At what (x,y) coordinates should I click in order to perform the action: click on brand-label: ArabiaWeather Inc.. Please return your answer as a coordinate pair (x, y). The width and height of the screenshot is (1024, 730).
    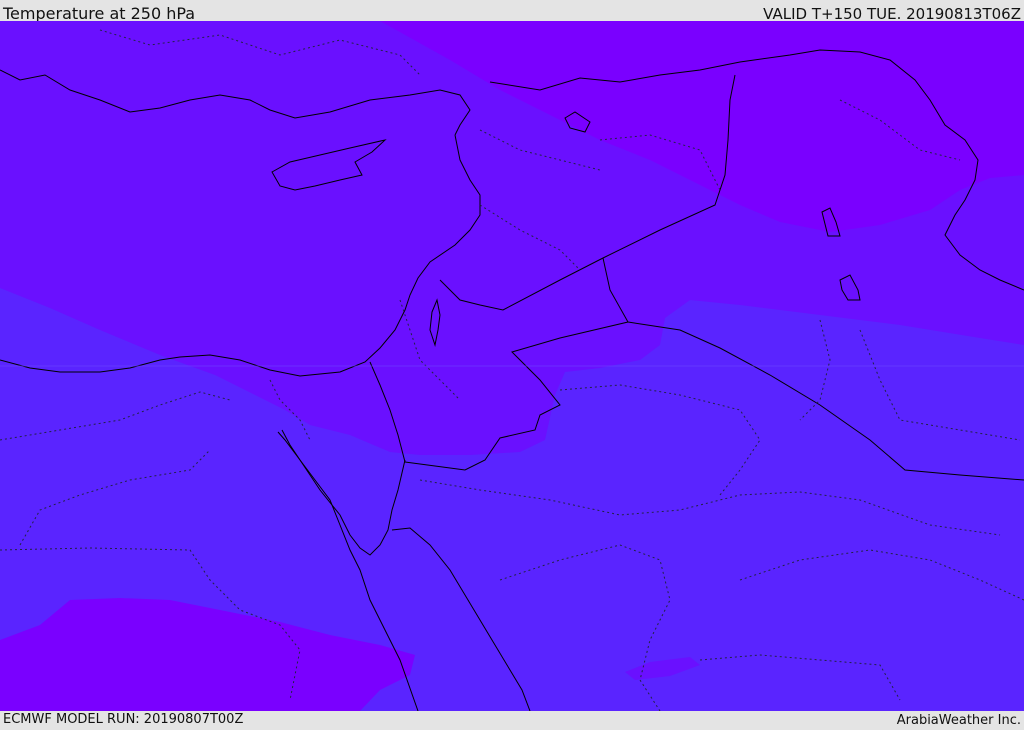
    Looking at the image, I should click on (958, 720).